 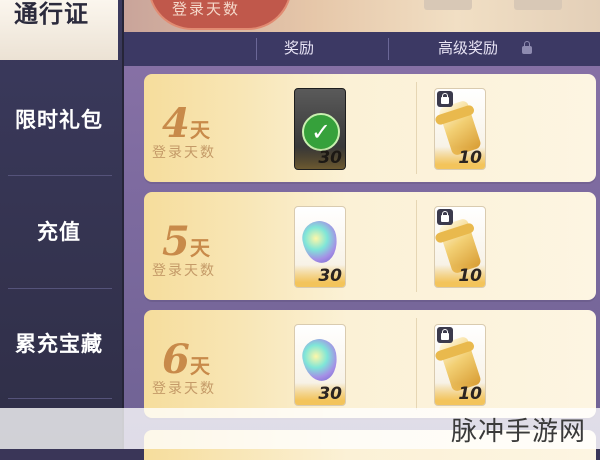 What do you see at coordinates (468, 48) in the screenshot?
I see `premium-column-title: 高级奖励` at bounding box center [468, 48].